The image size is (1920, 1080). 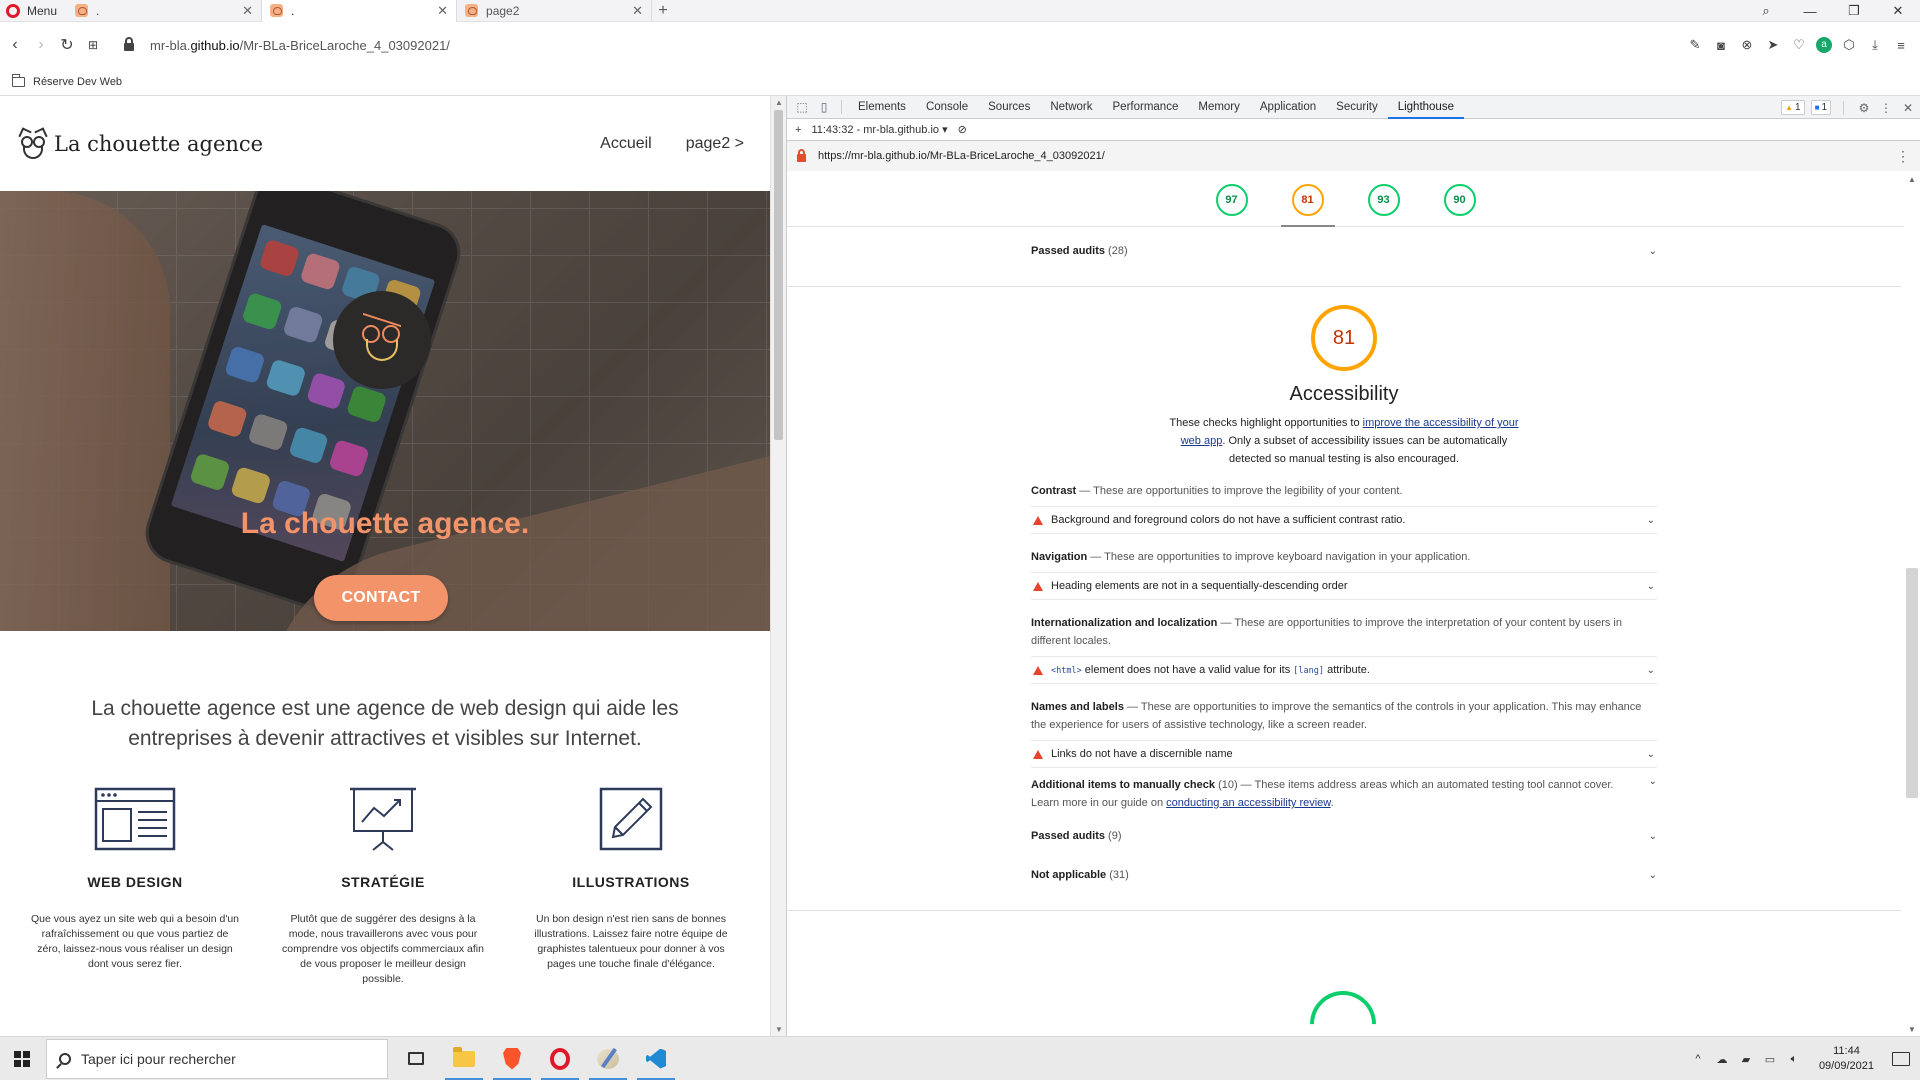 What do you see at coordinates (77, 82) in the screenshot?
I see `bookmark-folder: Réserve Dev Web` at bounding box center [77, 82].